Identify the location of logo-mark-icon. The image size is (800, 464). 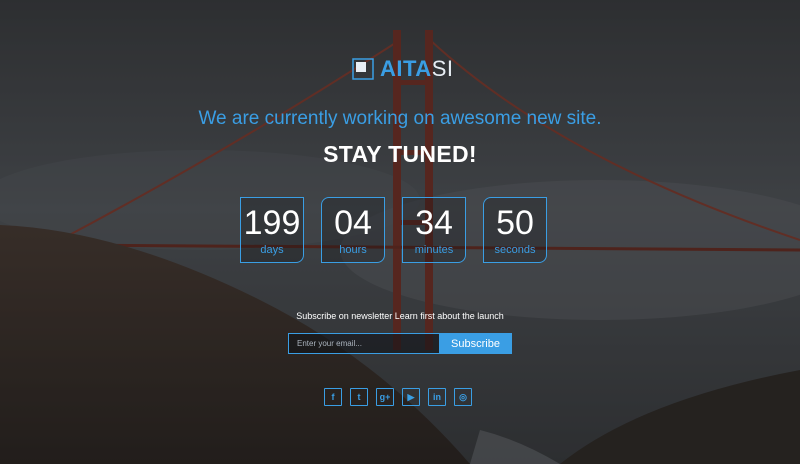
(363, 69).